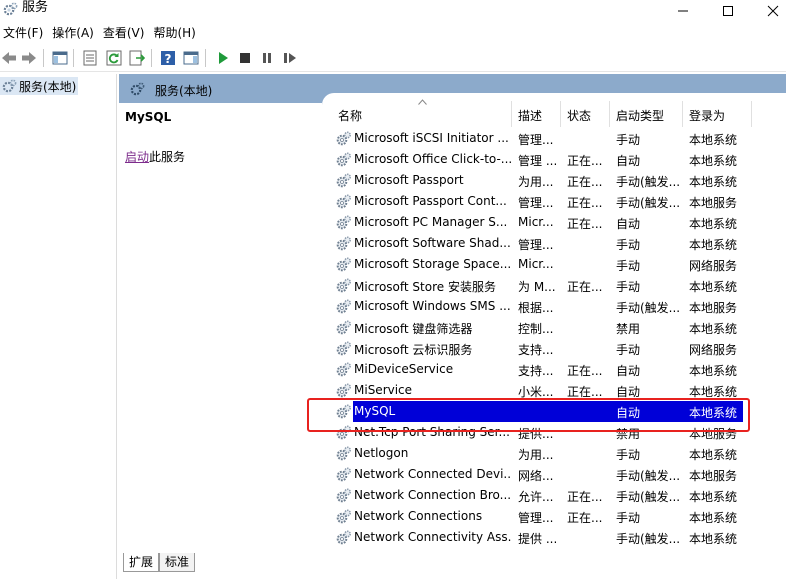  Describe the element at coordinates (58, 326) in the screenshot. I see `console-tree: 服务(本地)` at that location.